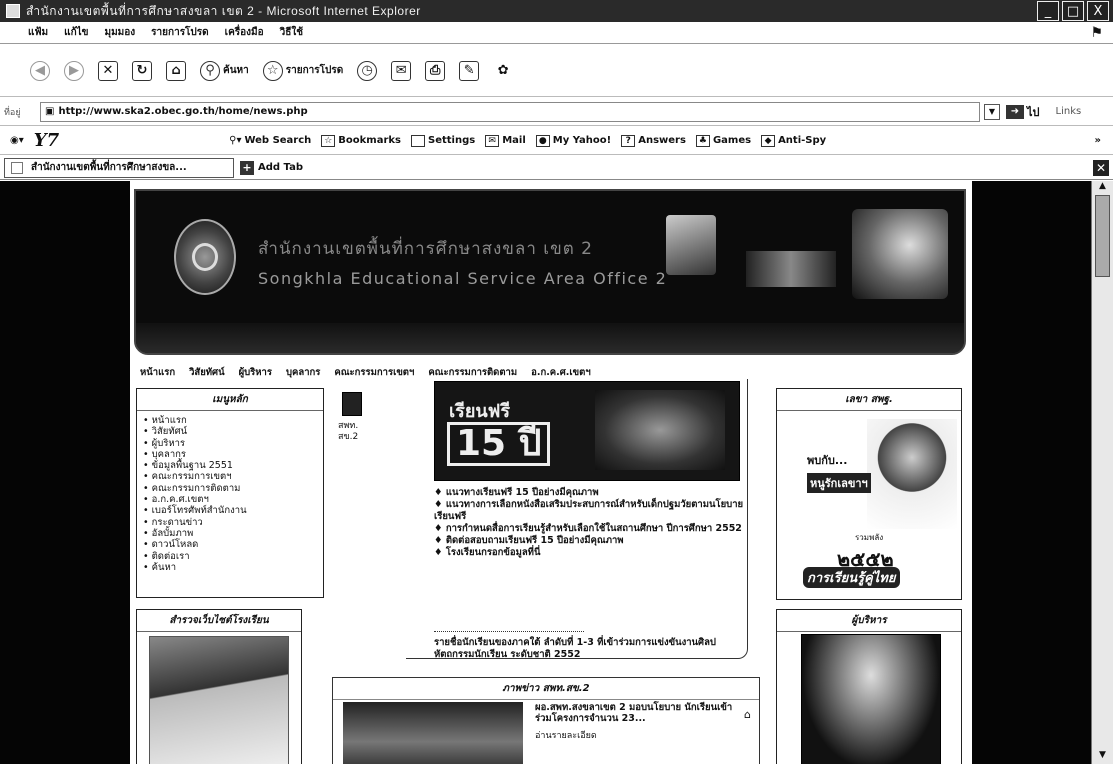 This screenshot has height=764, width=1113. I want to click on menu-item-basic-data: ข้อมูลพื้นฐาน 2551, so click(230, 465).